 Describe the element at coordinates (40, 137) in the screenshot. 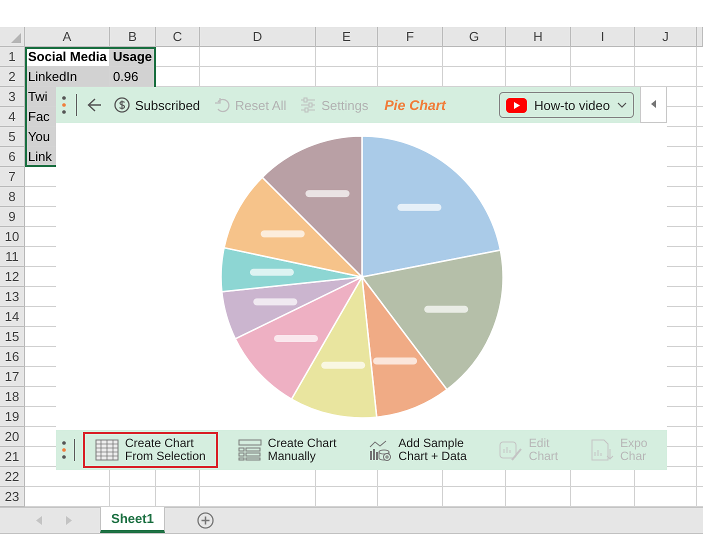

I see `table-cell: You` at that location.